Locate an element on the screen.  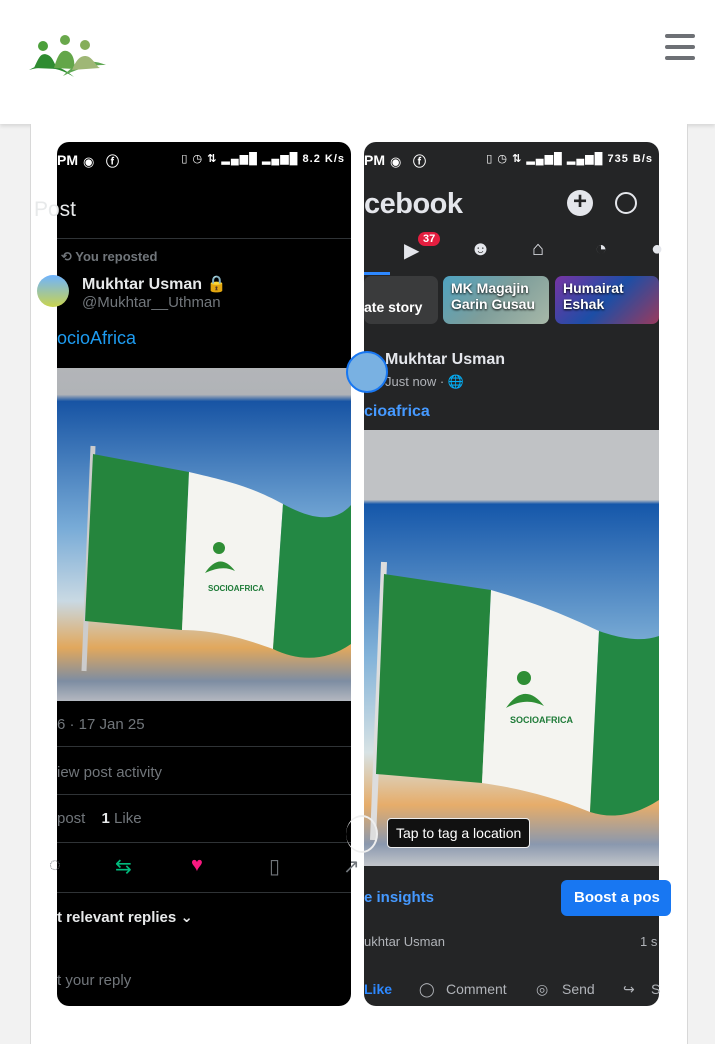
friends-tab-icon: ☻ is located at coordinates (480, 249).